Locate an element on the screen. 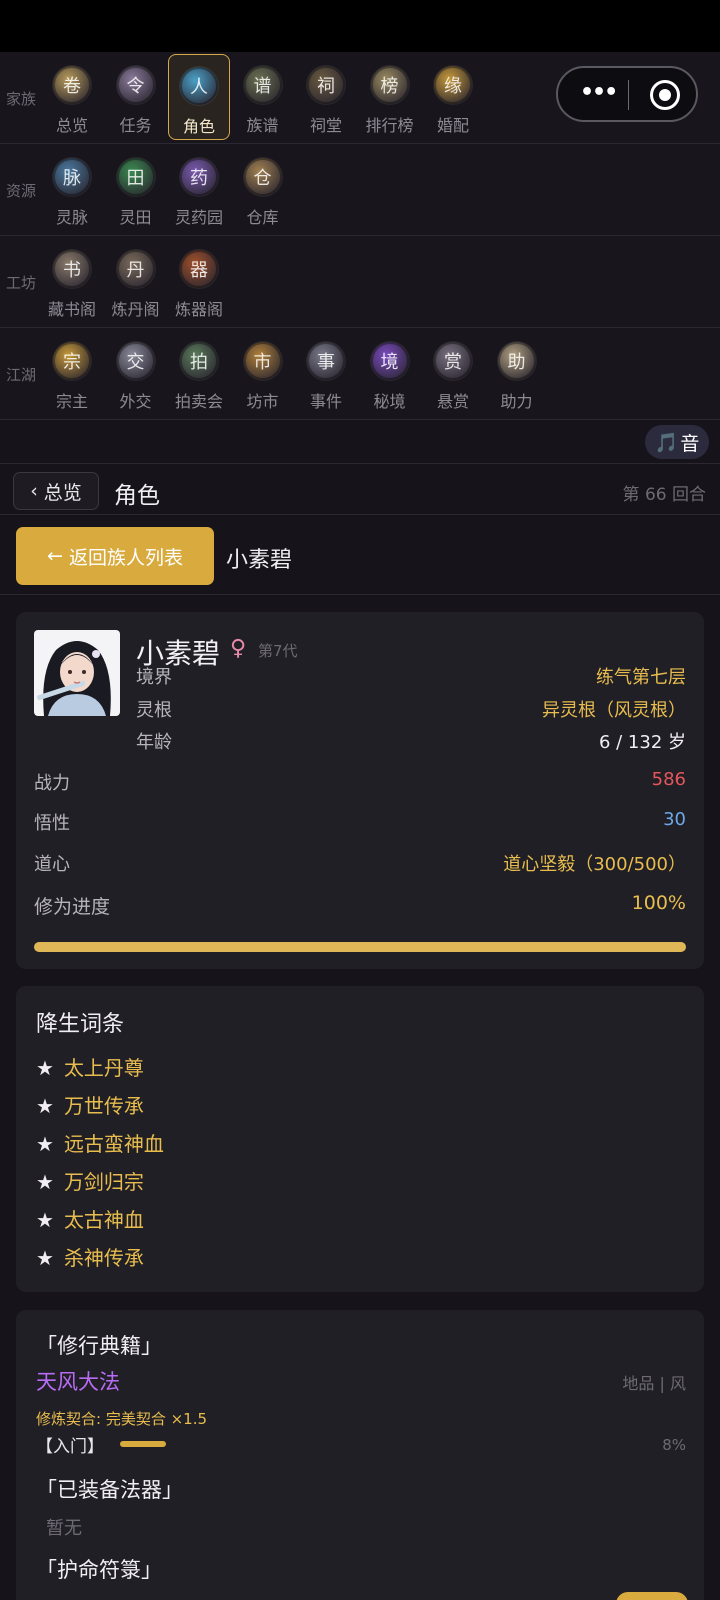 This screenshot has width=720, height=1600. capsule-divider is located at coordinates (628, 95).